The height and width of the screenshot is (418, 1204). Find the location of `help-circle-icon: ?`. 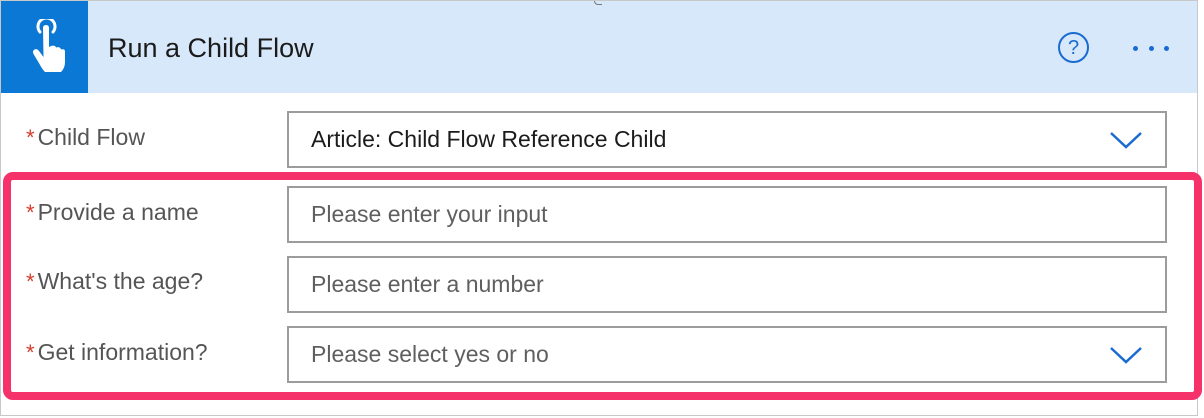

help-circle-icon: ? is located at coordinates (1073, 47).